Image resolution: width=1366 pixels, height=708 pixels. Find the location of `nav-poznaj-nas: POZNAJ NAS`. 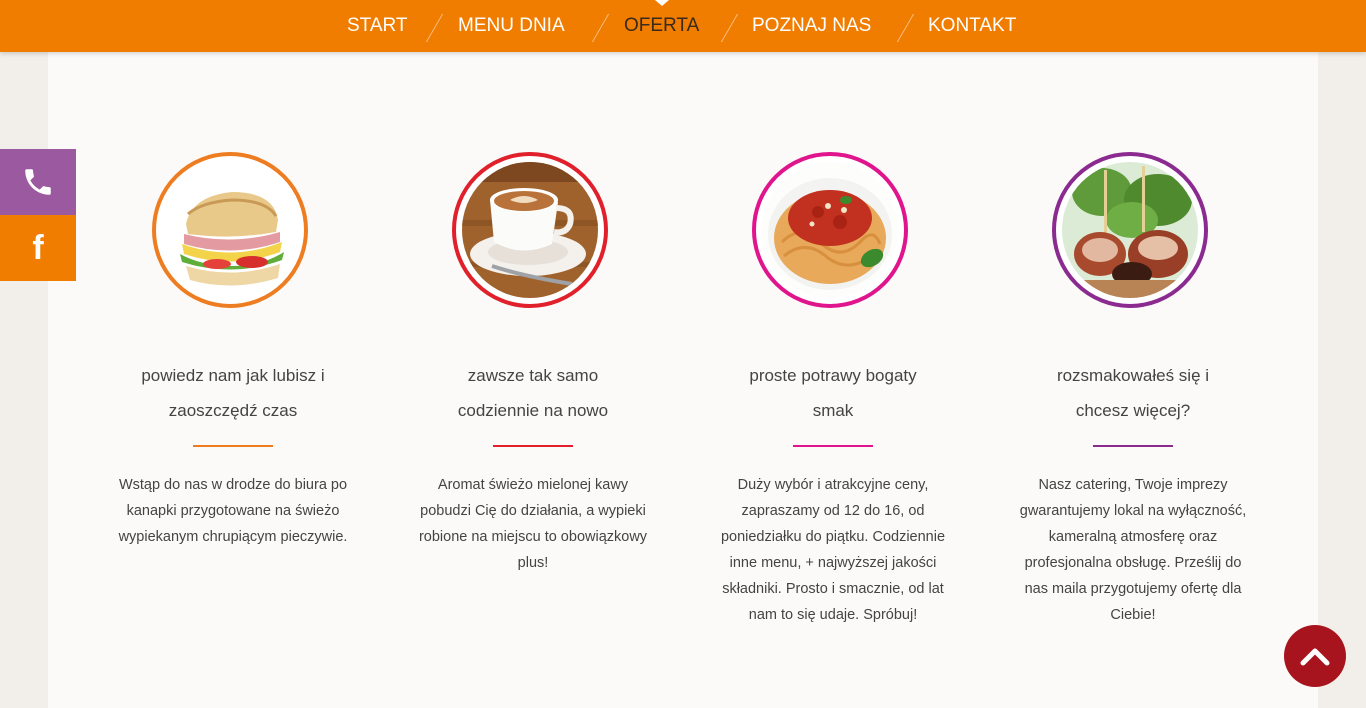

nav-poznaj-nas: POZNAJ NAS is located at coordinates (811, 26).